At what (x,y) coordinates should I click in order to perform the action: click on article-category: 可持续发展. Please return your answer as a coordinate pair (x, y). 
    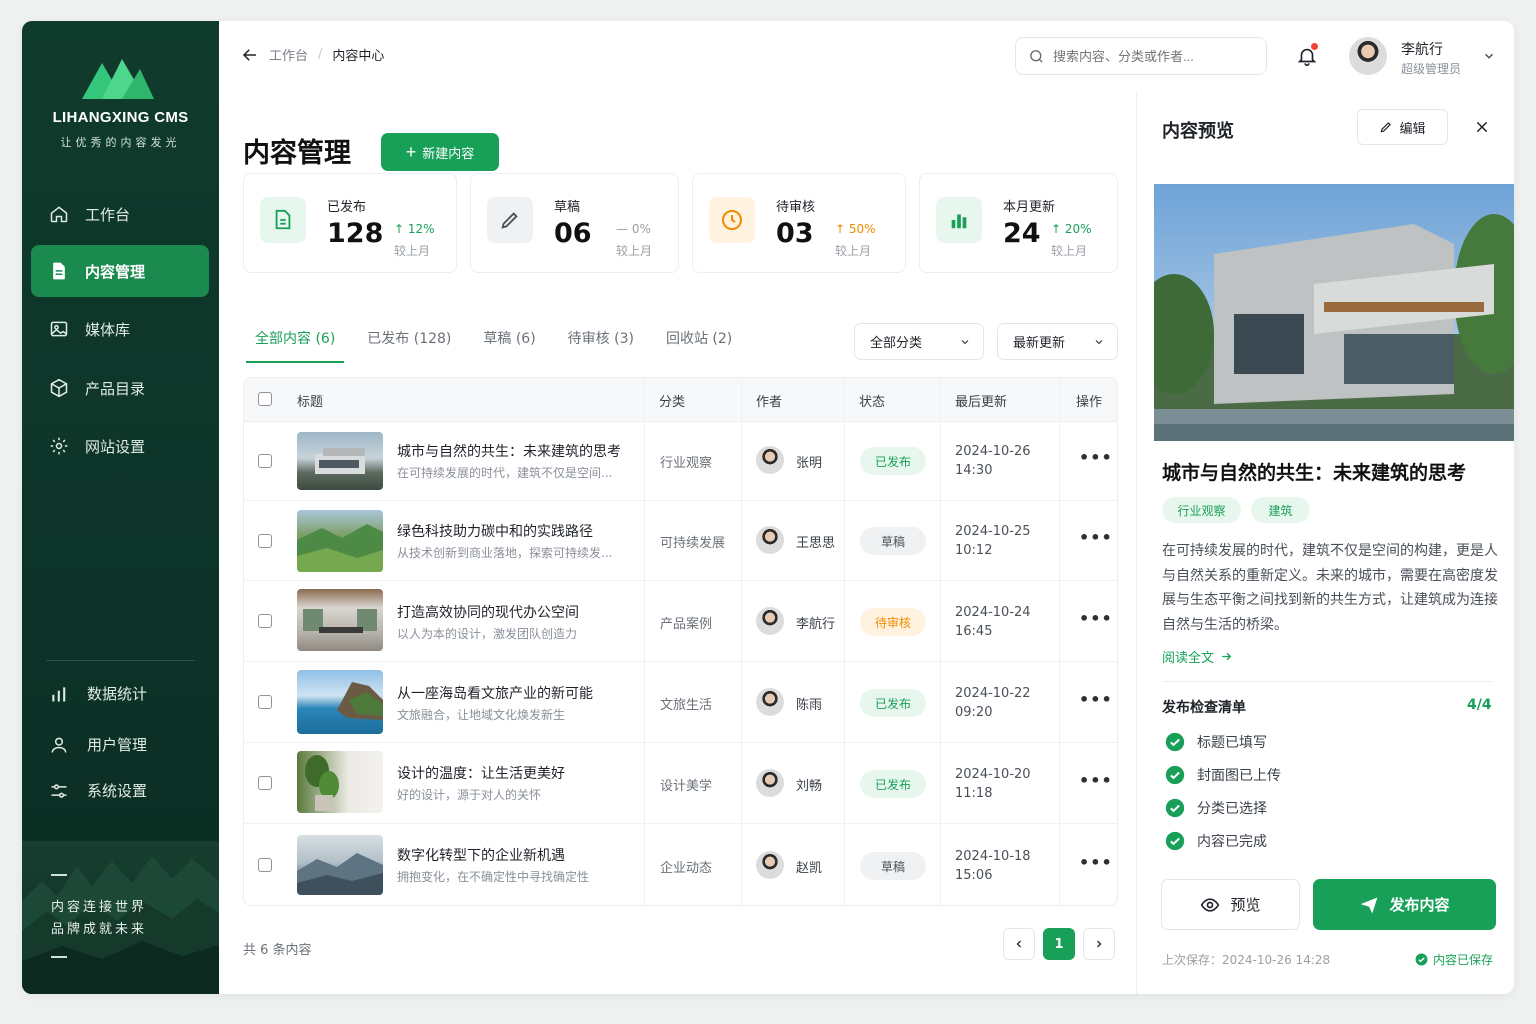
    Looking at the image, I should click on (693, 543).